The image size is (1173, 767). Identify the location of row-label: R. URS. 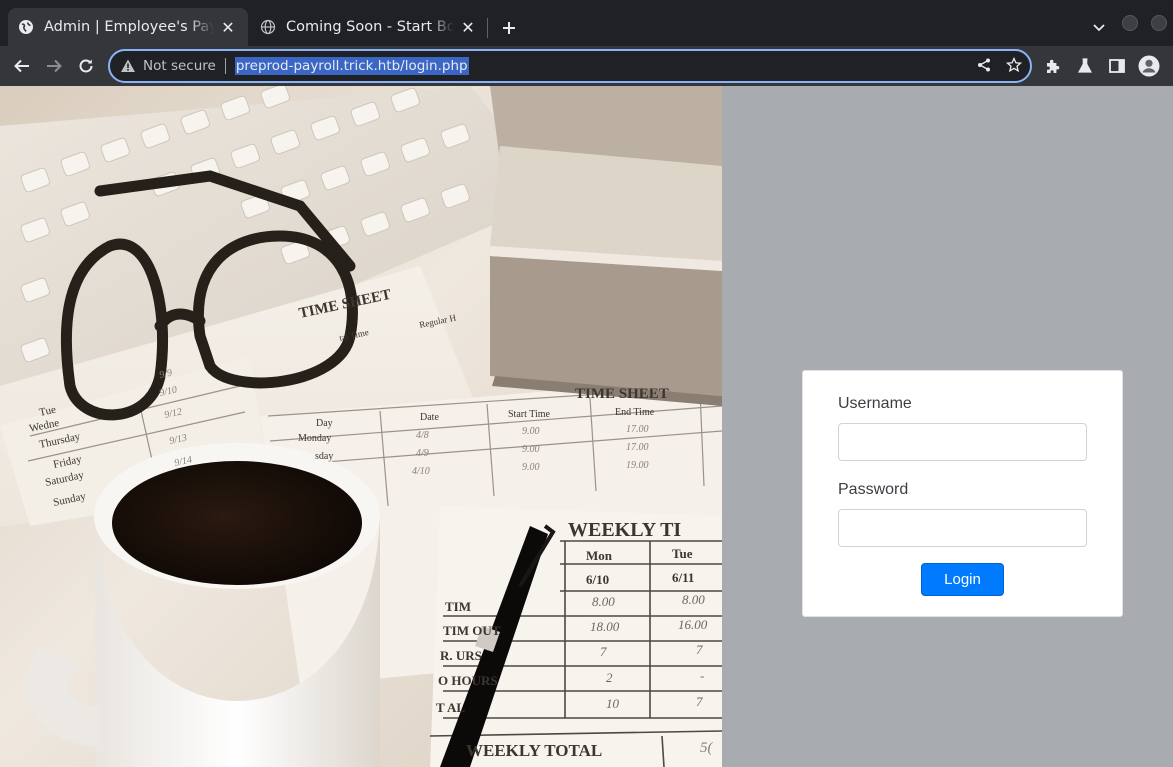
(461, 655).